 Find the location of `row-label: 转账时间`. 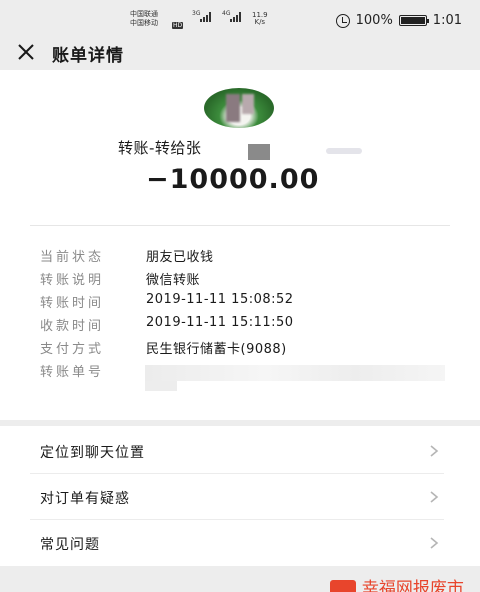

row-label: 转账时间 is located at coordinates (72, 303).